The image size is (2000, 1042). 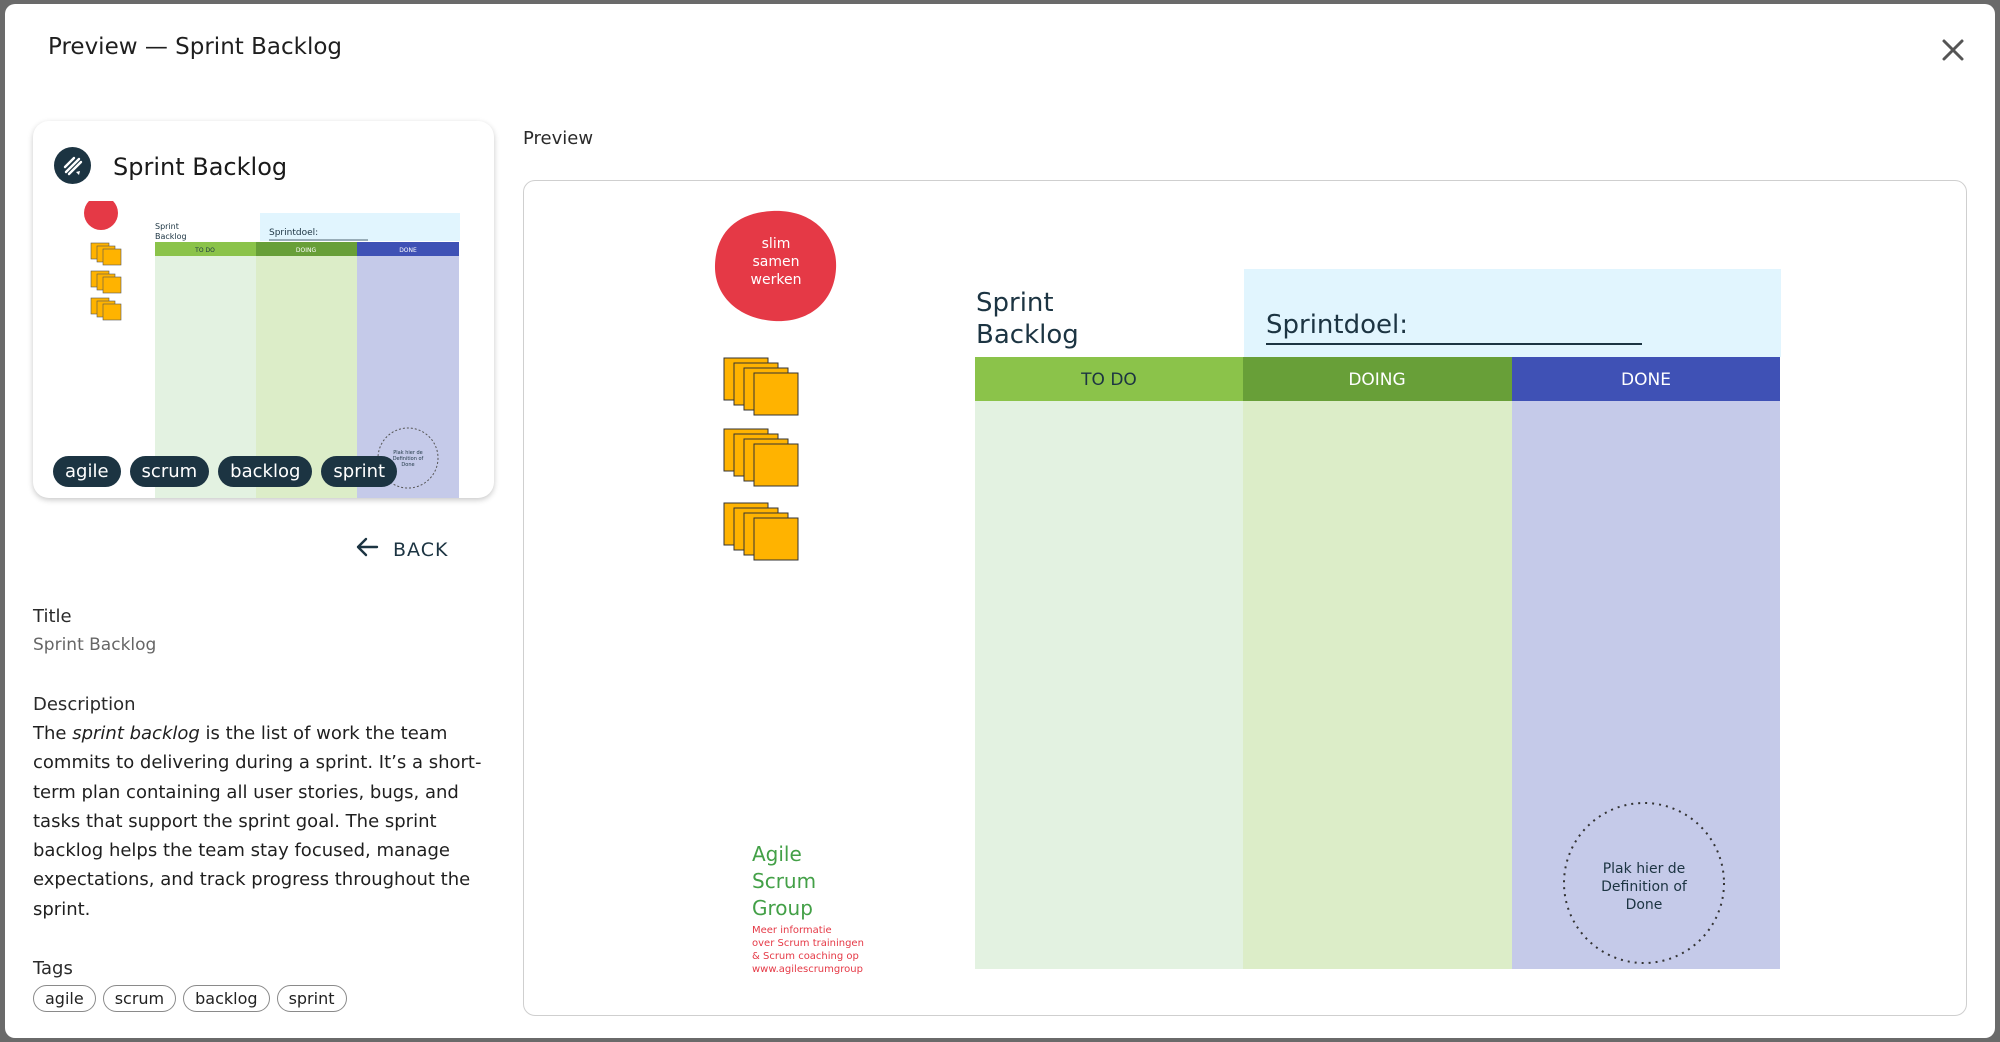 I want to click on thumb-goal: Sprintdoel:, so click(x=293, y=233).